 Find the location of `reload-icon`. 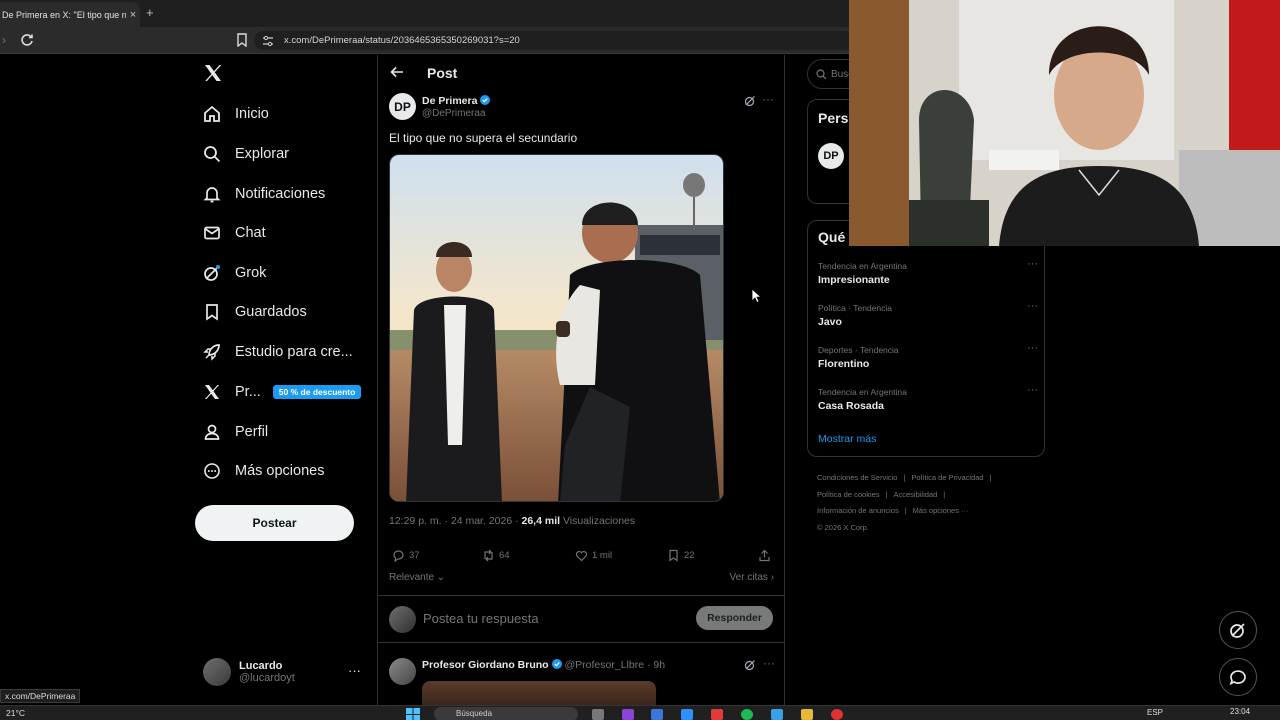

reload-icon is located at coordinates (27, 40).